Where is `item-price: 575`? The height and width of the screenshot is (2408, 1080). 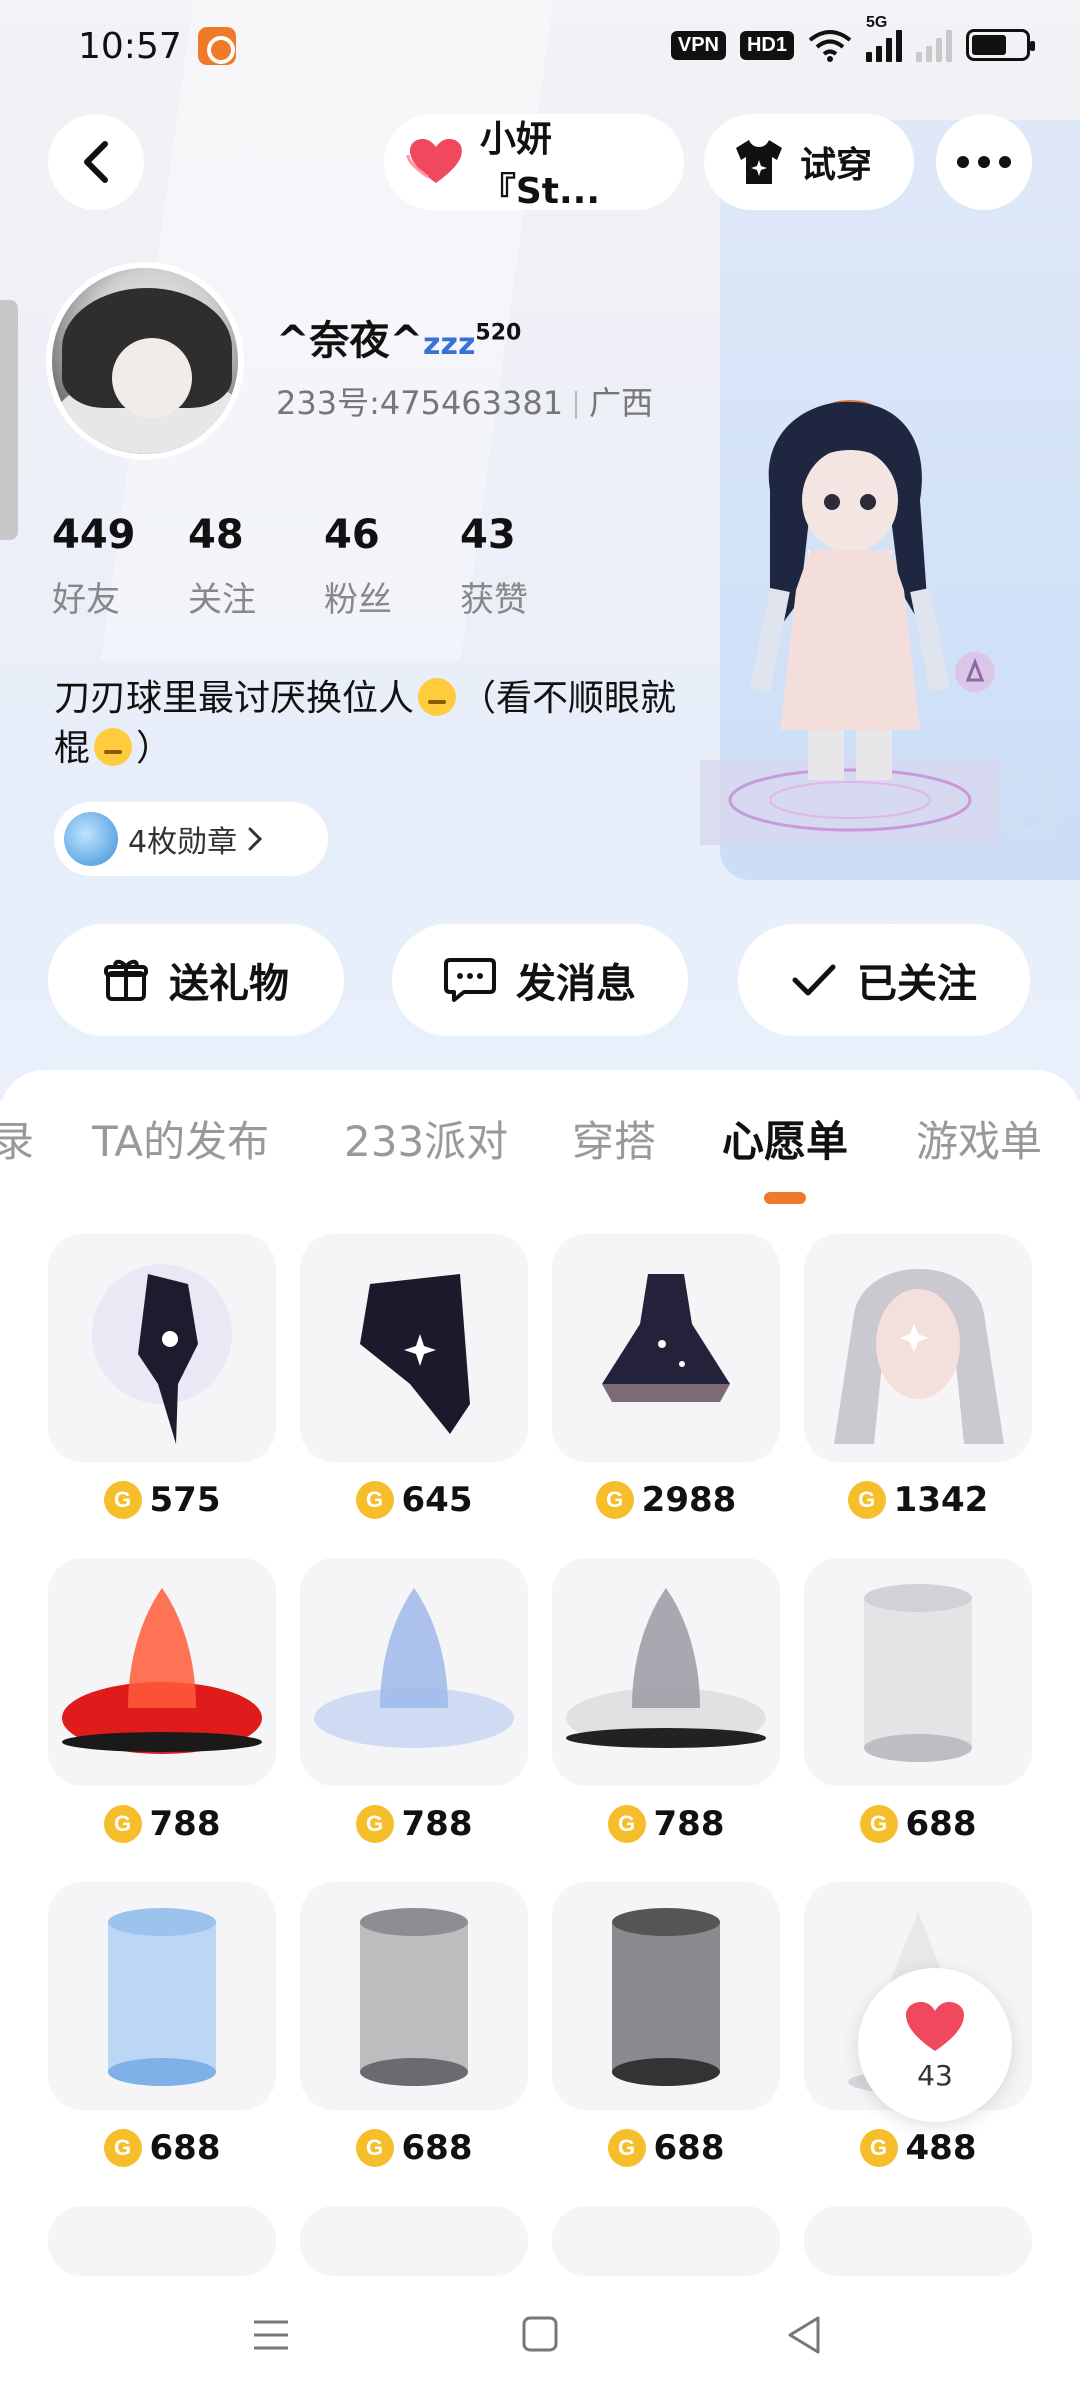
item-price: 575 is located at coordinates (185, 1500).